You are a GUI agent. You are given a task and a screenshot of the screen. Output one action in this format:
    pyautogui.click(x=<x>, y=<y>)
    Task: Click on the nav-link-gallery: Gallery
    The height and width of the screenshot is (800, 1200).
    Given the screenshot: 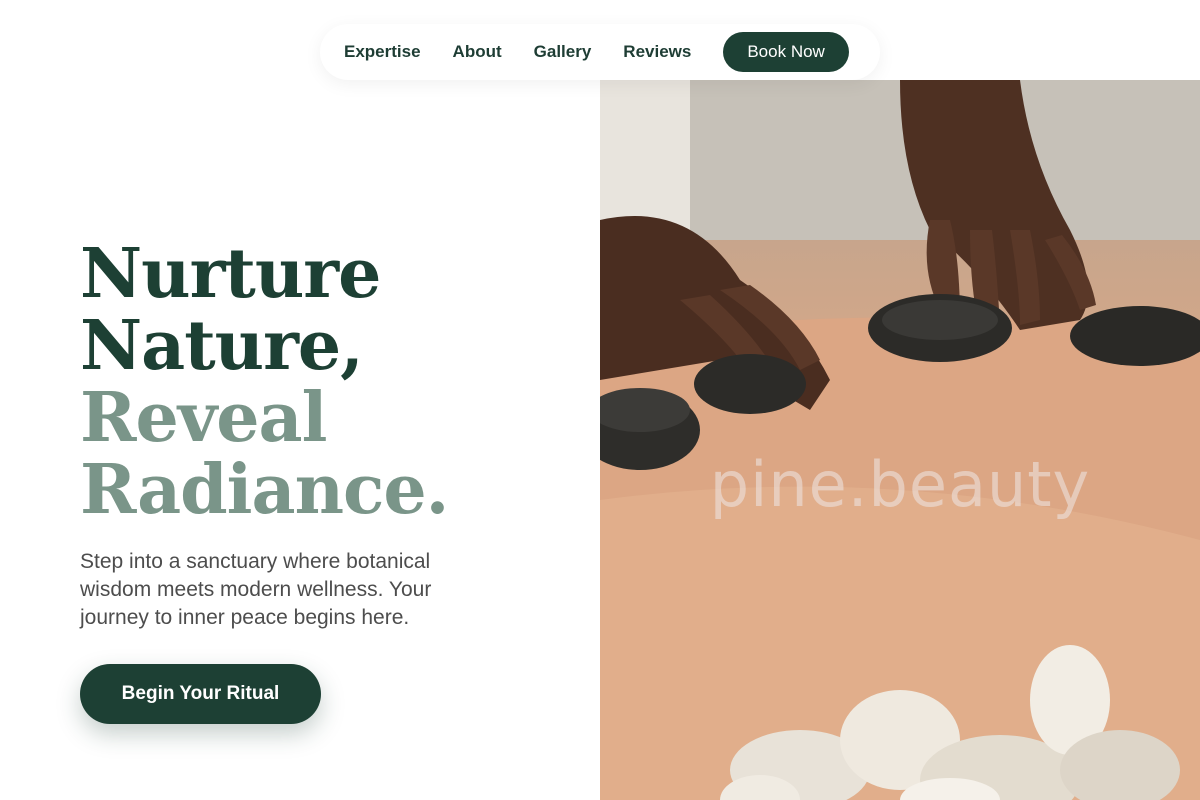 What is the action you would take?
    pyautogui.click(x=563, y=52)
    